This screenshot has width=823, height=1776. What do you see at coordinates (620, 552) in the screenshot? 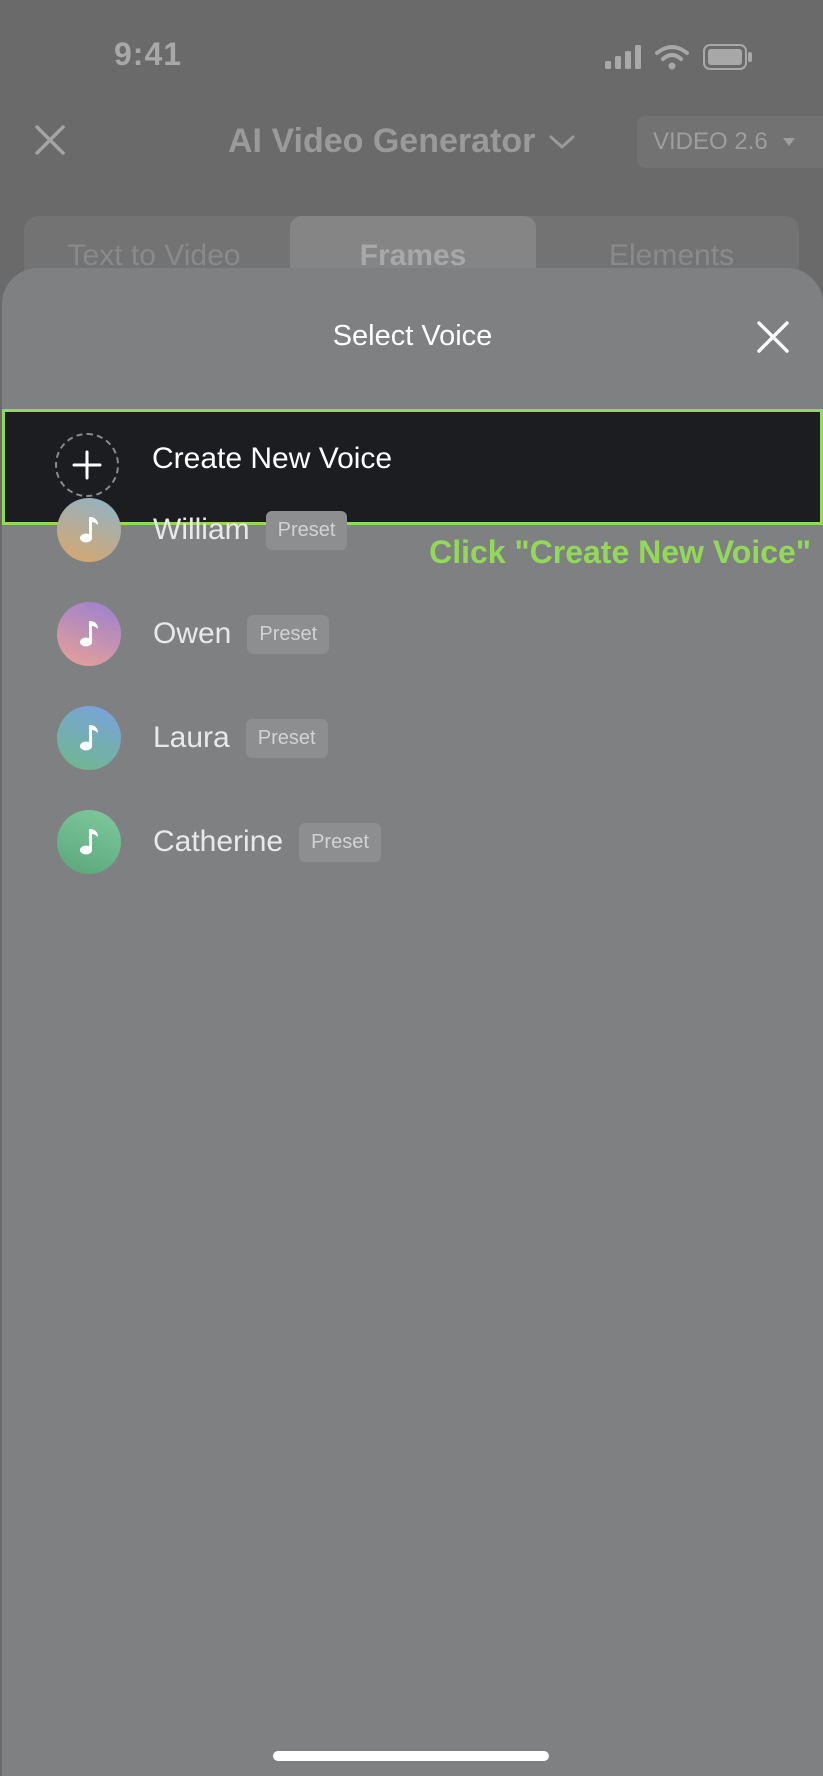
I see `instruction-callout: Click "Create New Voice"` at bounding box center [620, 552].